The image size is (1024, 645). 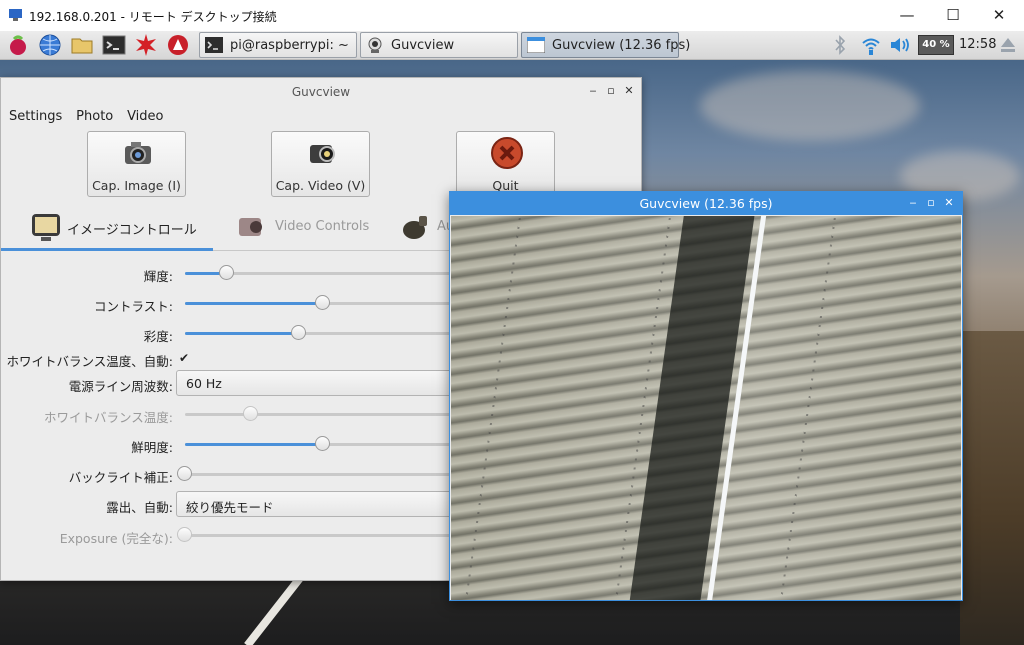 What do you see at coordinates (152, 447) in the screenshot?
I see `sharpness-label: 鮮明度:` at bounding box center [152, 447].